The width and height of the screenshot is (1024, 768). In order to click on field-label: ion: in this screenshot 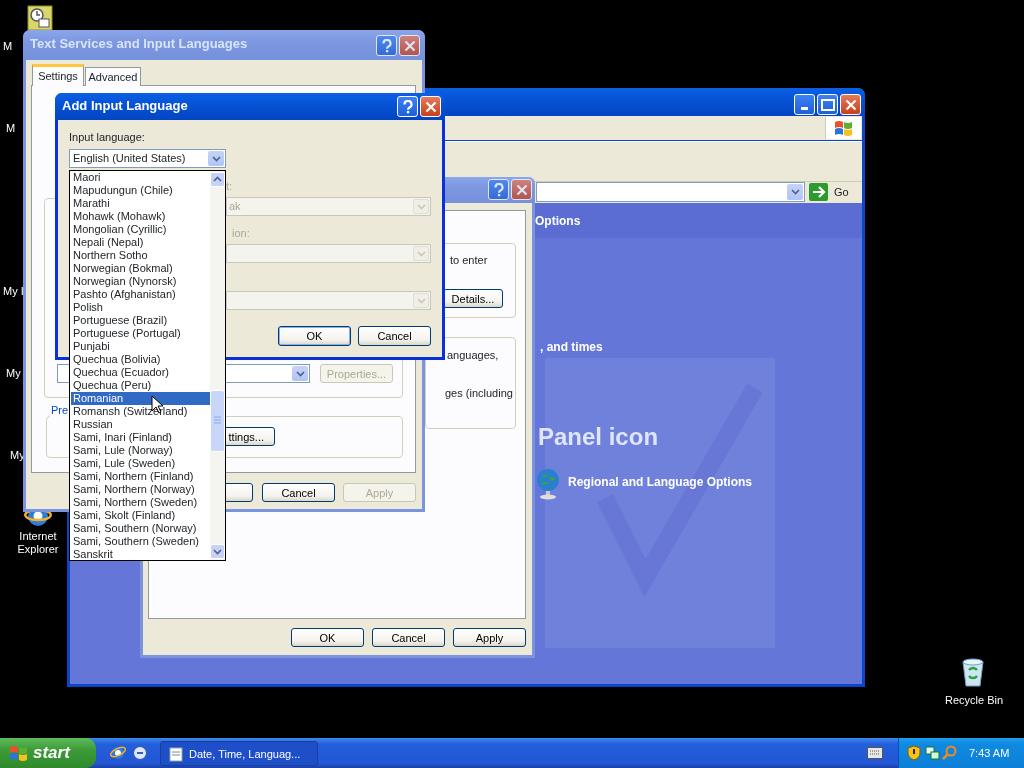, I will do `click(241, 233)`.